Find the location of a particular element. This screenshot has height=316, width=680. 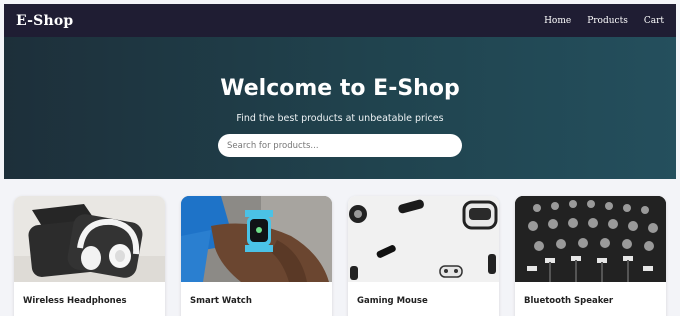

navbar: E-Shop Home Products Cart is located at coordinates (340, 20).